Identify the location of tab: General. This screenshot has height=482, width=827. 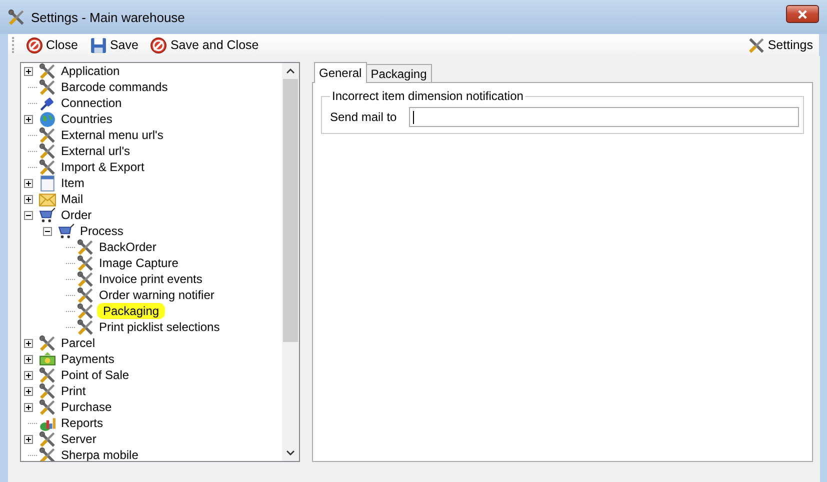
(340, 72).